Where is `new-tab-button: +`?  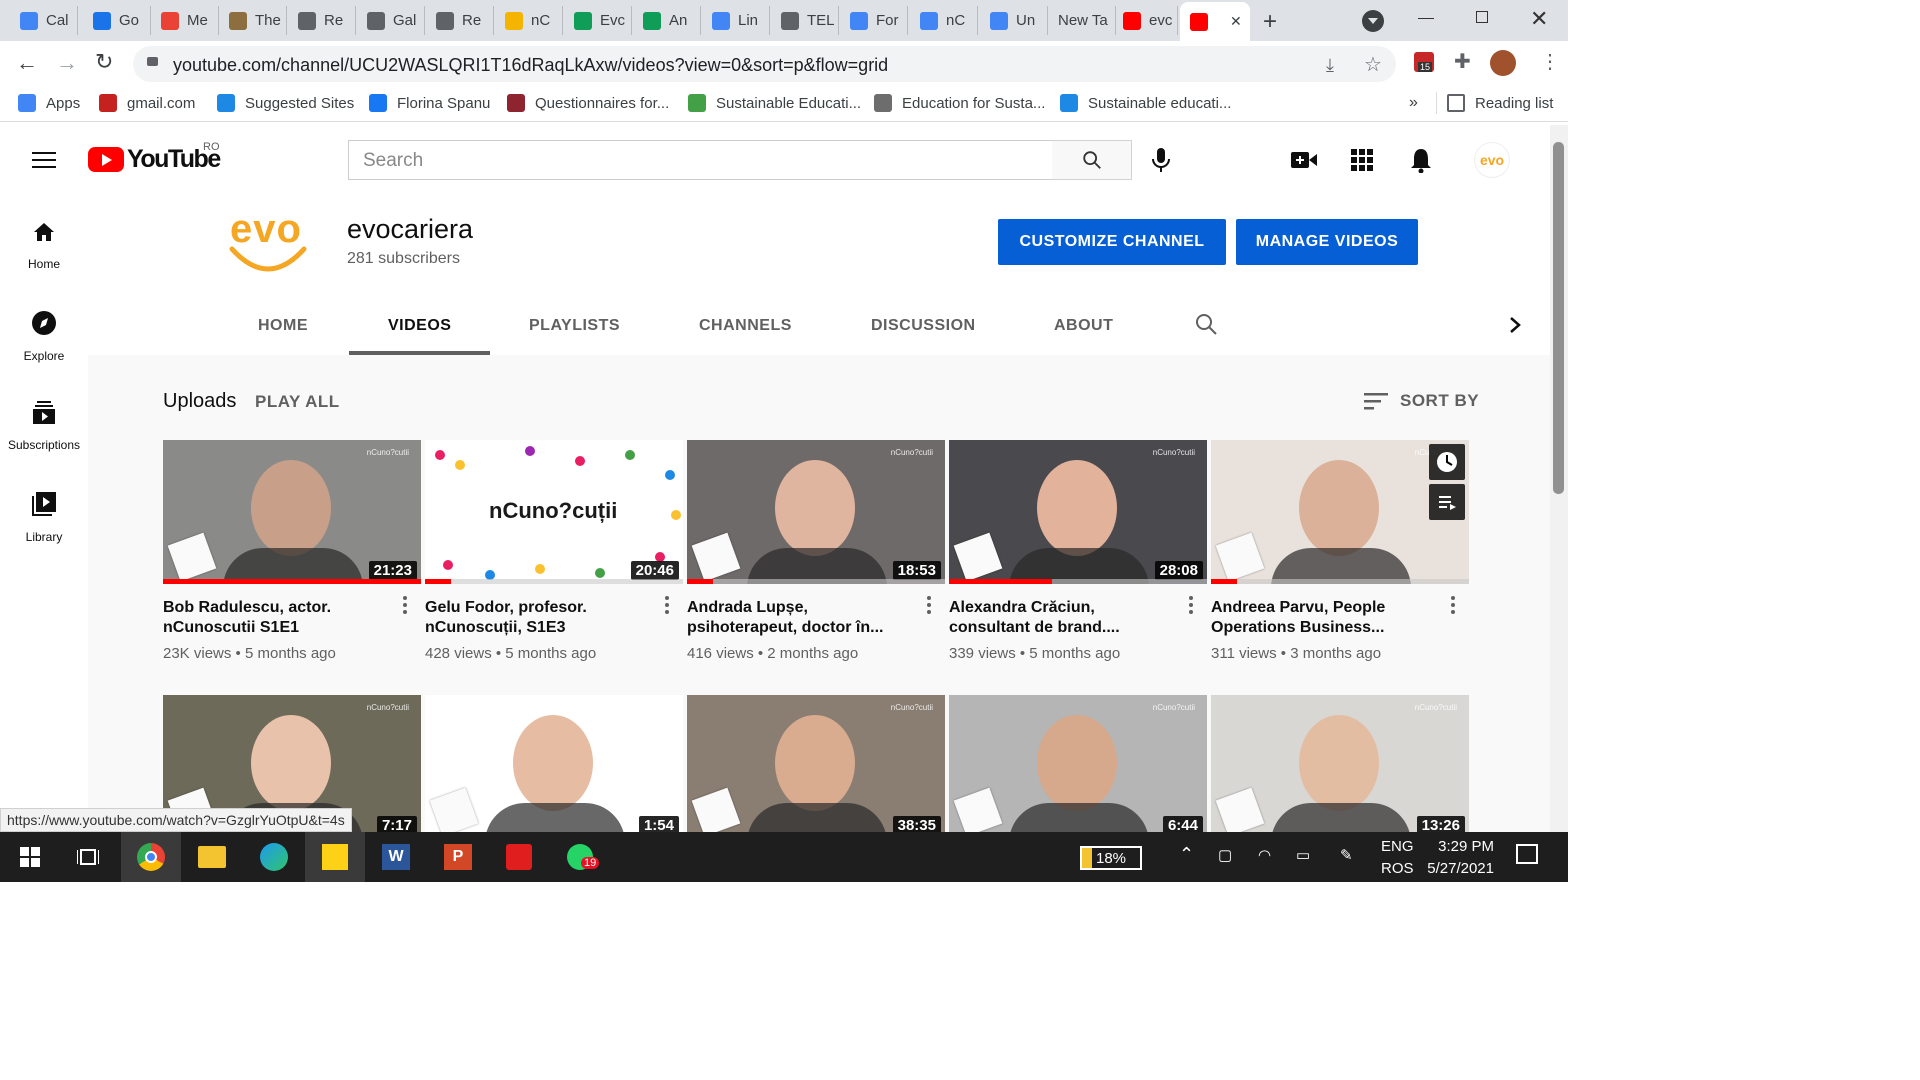
new-tab-button: + is located at coordinates (1270, 22).